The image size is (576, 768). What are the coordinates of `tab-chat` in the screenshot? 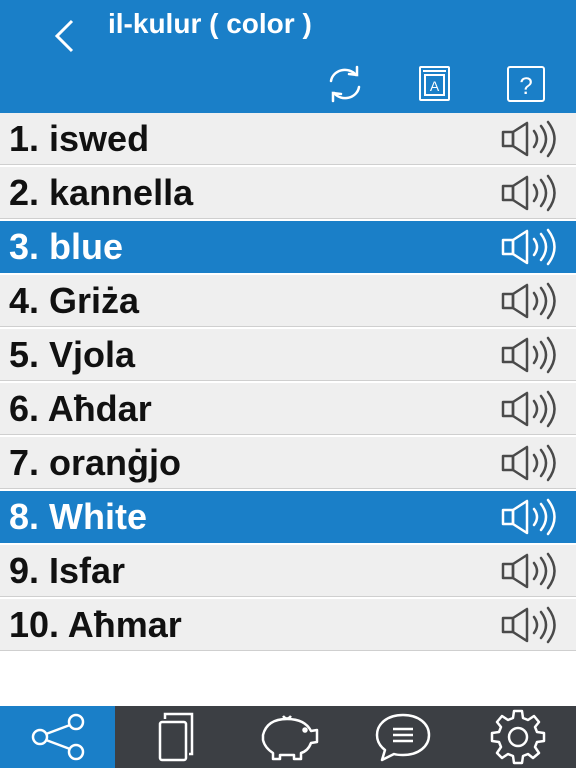 It's located at (403, 737).